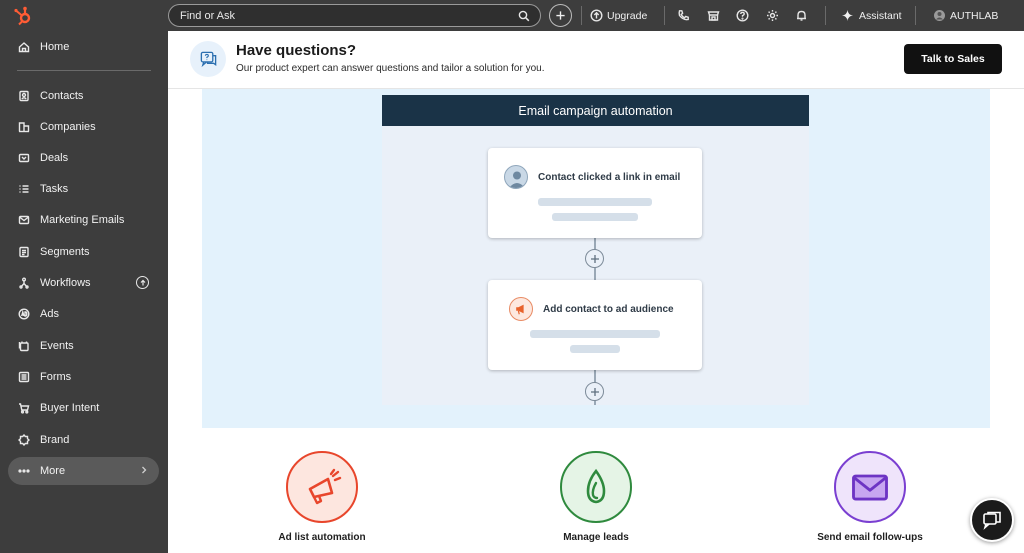 The height and width of the screenshot is (553, 1024). I want to click on flame-icon, so click(596, 487).